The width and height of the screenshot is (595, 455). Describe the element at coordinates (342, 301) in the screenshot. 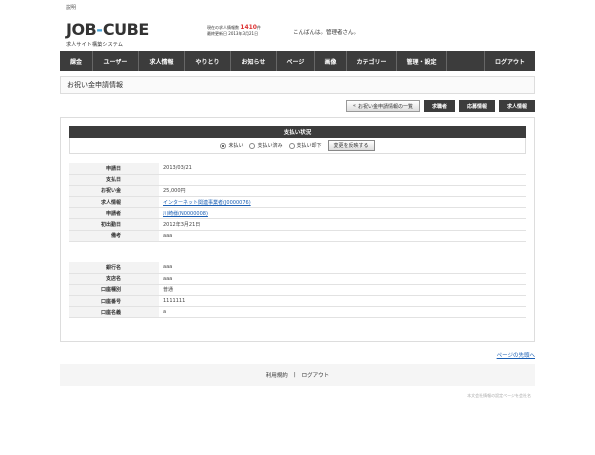

I see `row-value: 1111111` at that location.